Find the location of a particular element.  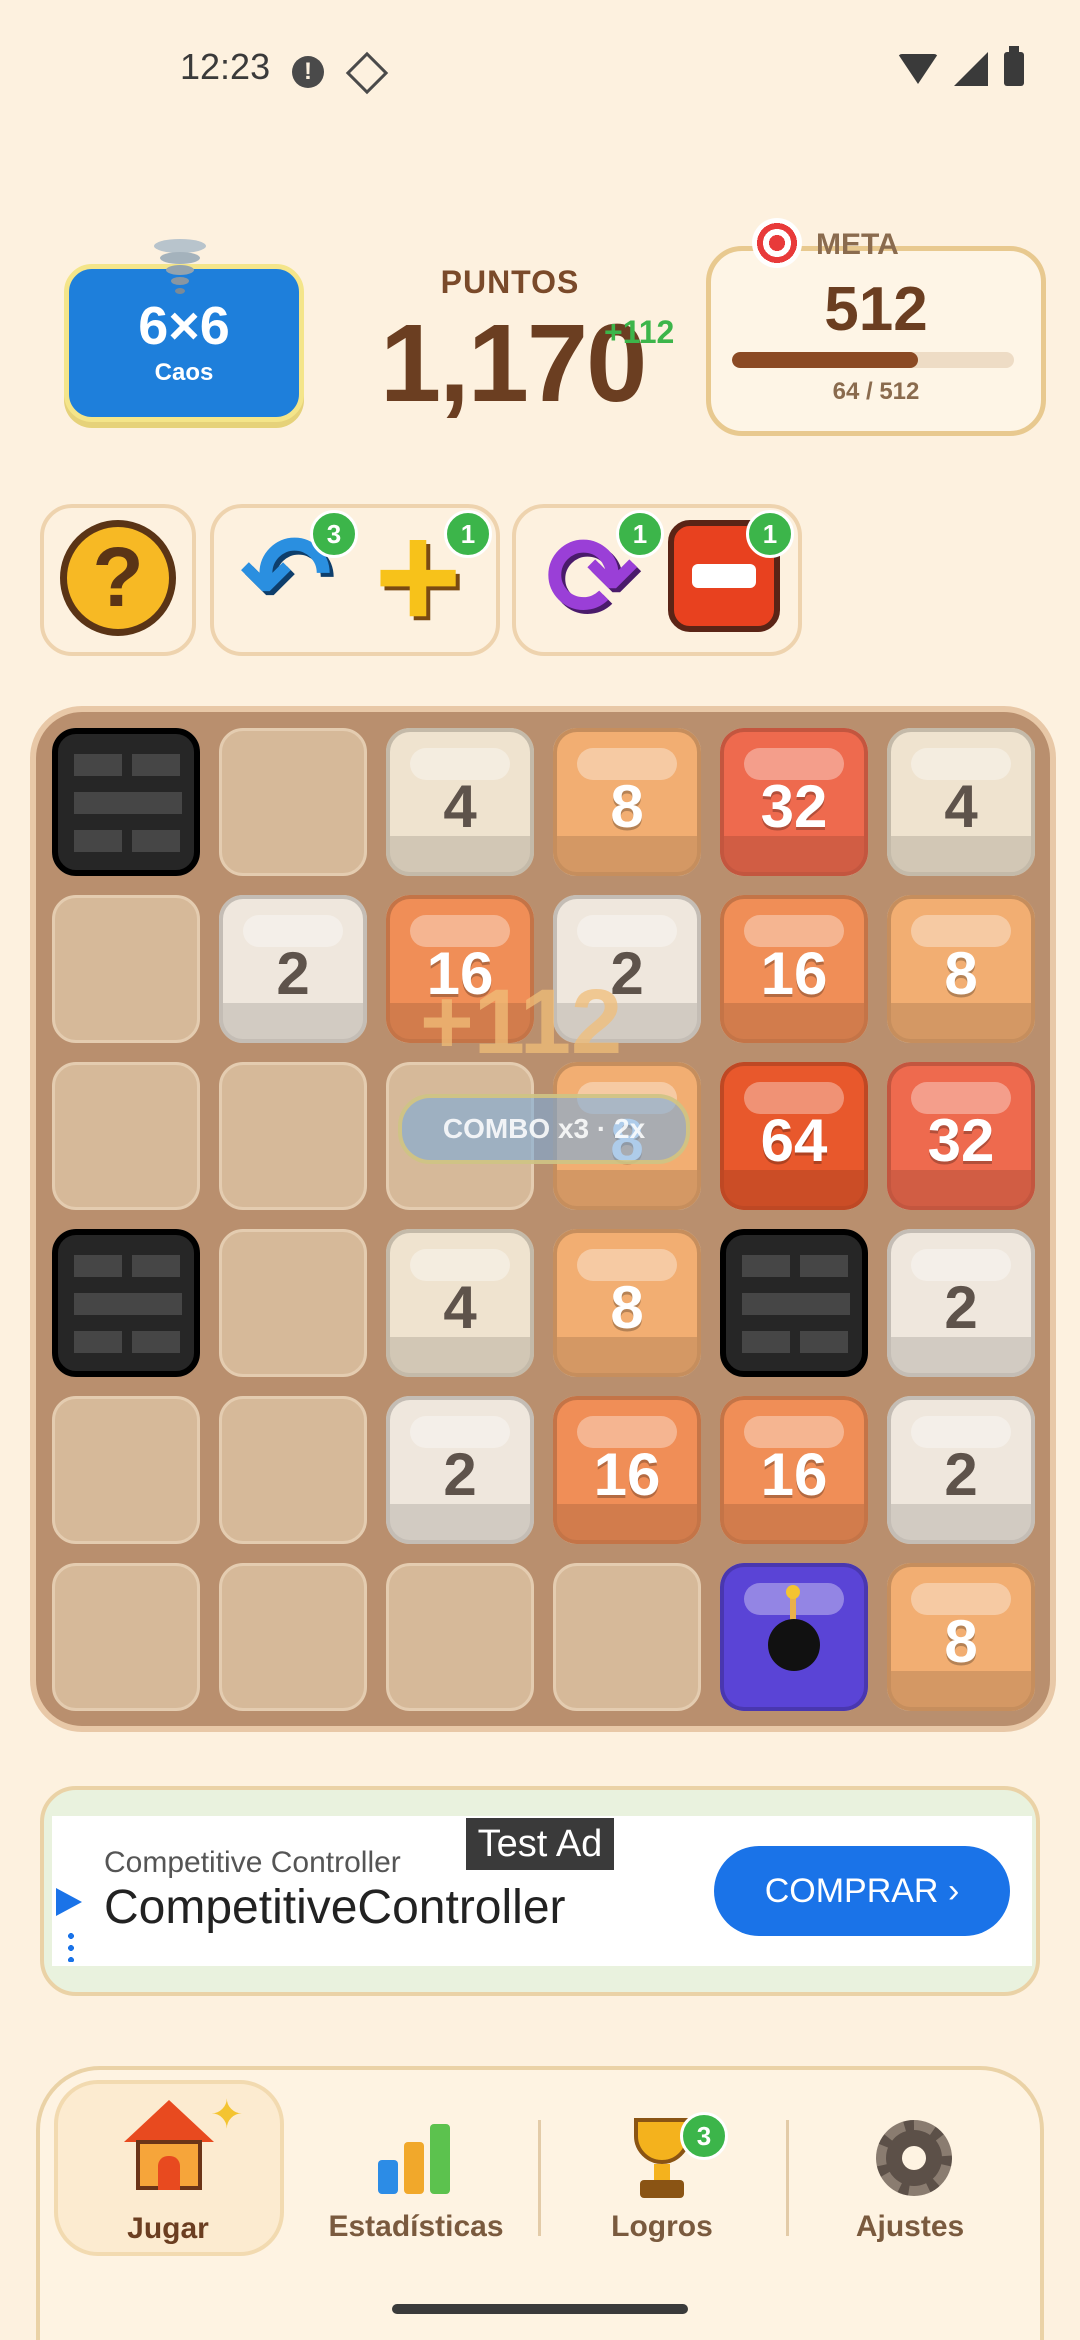

alert-icon: ! is located at coordinates (308, 72).